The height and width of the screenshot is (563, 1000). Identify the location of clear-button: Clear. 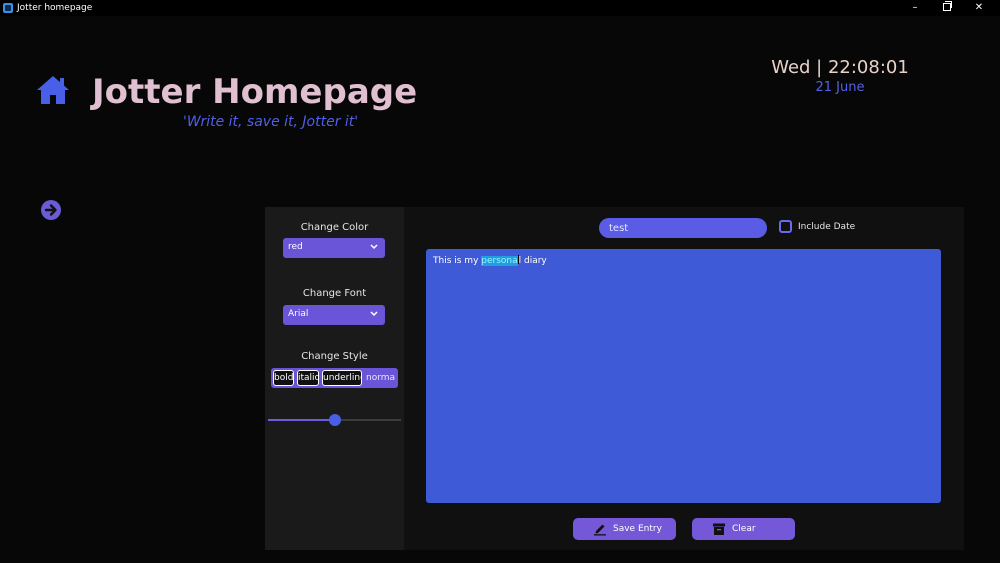
(743, 529).